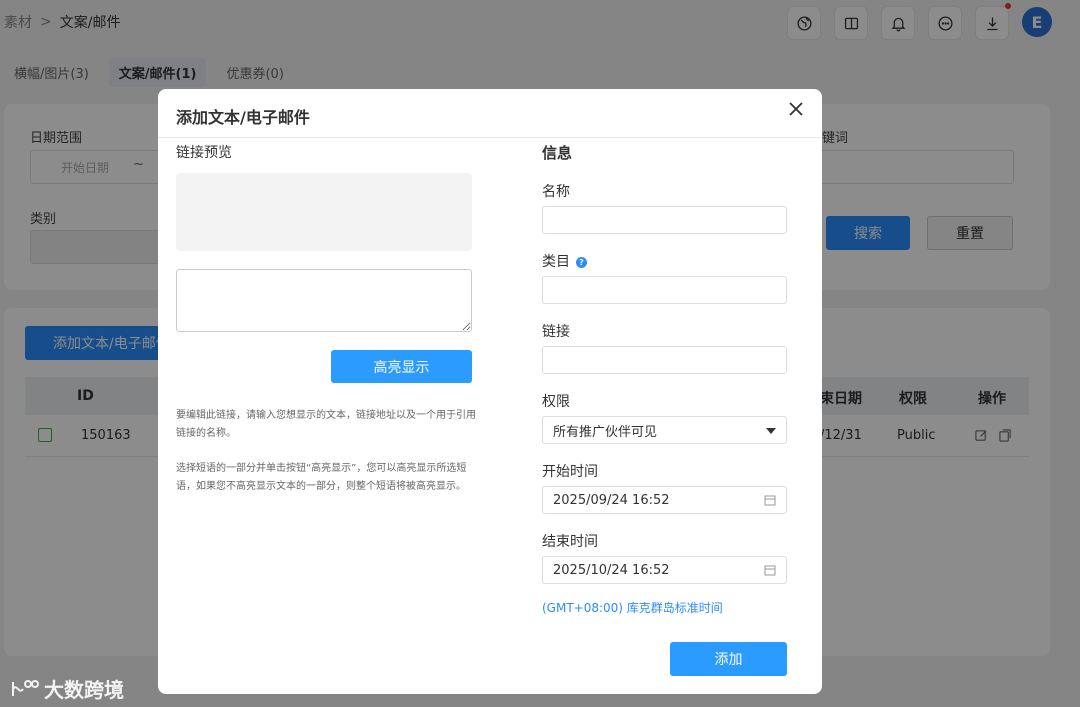  What do you see at coordinates (605, 432) in the screenshot?
I see `permission-select-value: 所有推广伙伴可见` at bounding box center [605, 432].